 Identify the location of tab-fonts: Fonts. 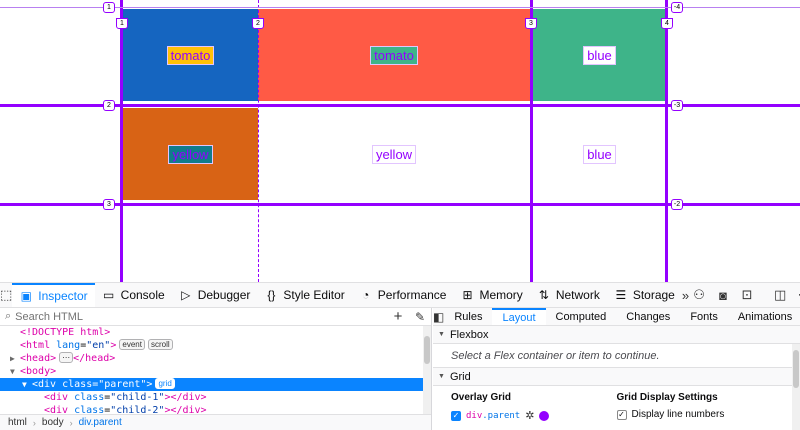
(704, 316).